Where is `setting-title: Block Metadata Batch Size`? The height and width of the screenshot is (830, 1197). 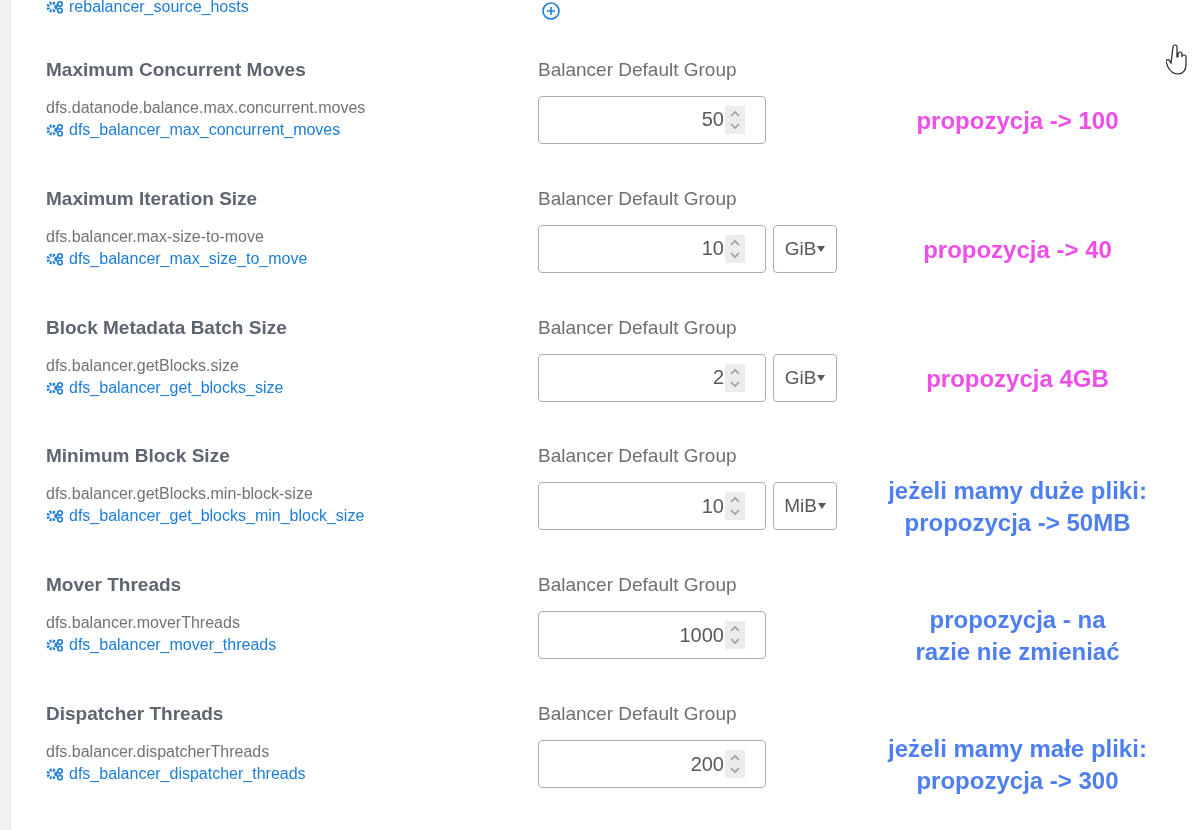 setting-title: Block Metadata Batch Size is located at coordinates (166, 327).